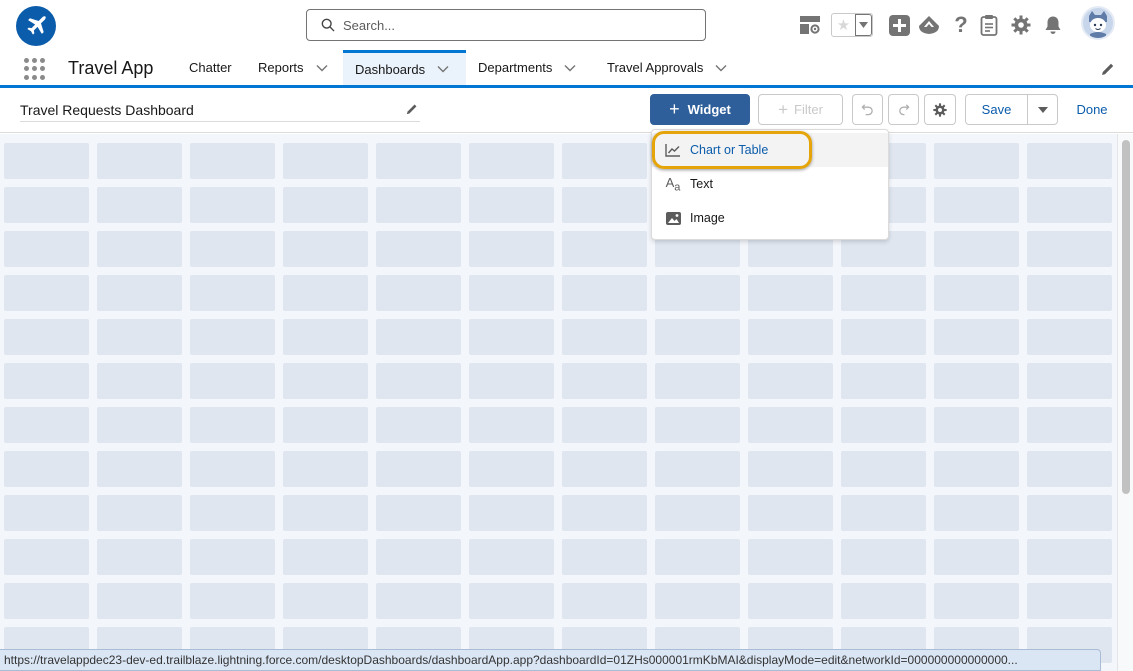 Image resolution: width=1133 pixels, height=671 pixels. Describe the element at coordinates (527, 67) in the screenshot. I see `nav-item-departments: Departments` at that location.